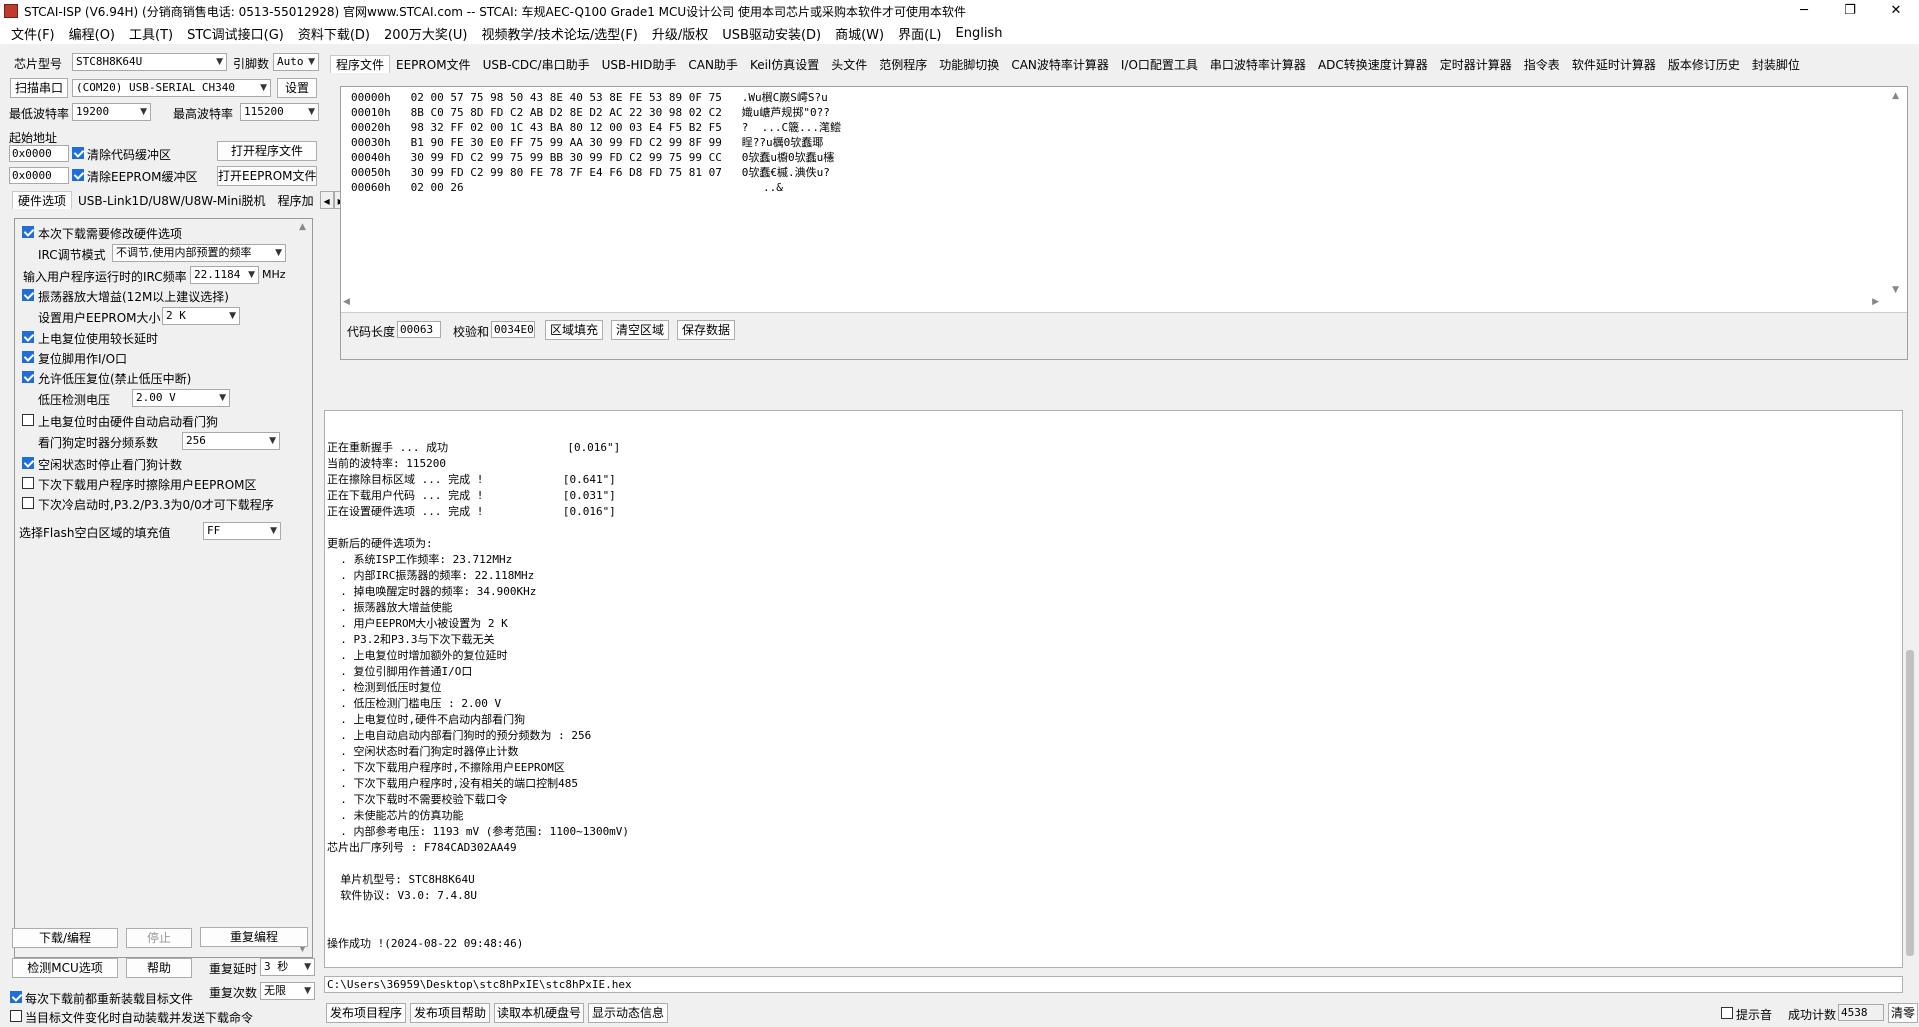  What do you see at coordinates (28, 357) in the screenshot?
I see `reset-io-checkbox` at bounding box center [28, 357].